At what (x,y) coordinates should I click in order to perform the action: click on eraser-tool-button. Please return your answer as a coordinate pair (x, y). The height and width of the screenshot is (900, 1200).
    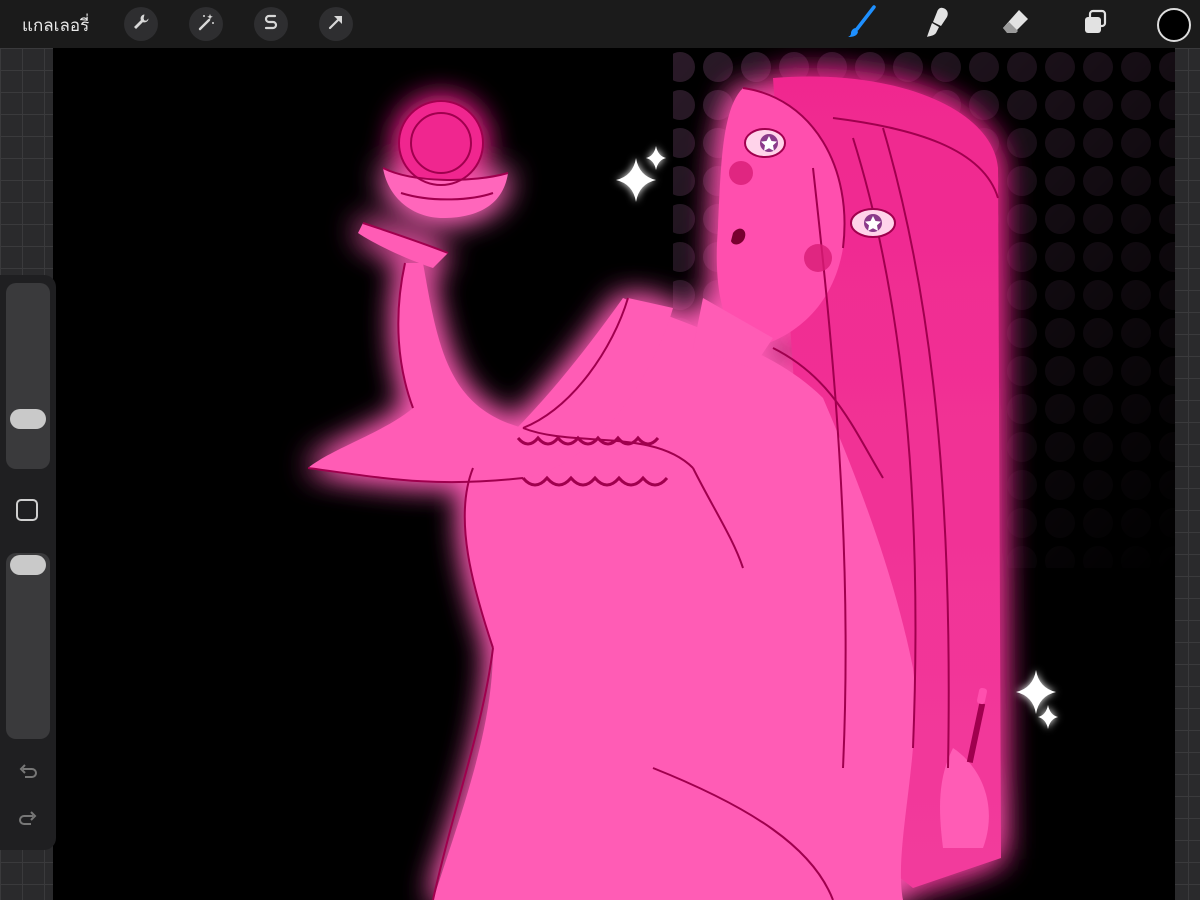
    Looking at the image, I should click on (1016, 24).